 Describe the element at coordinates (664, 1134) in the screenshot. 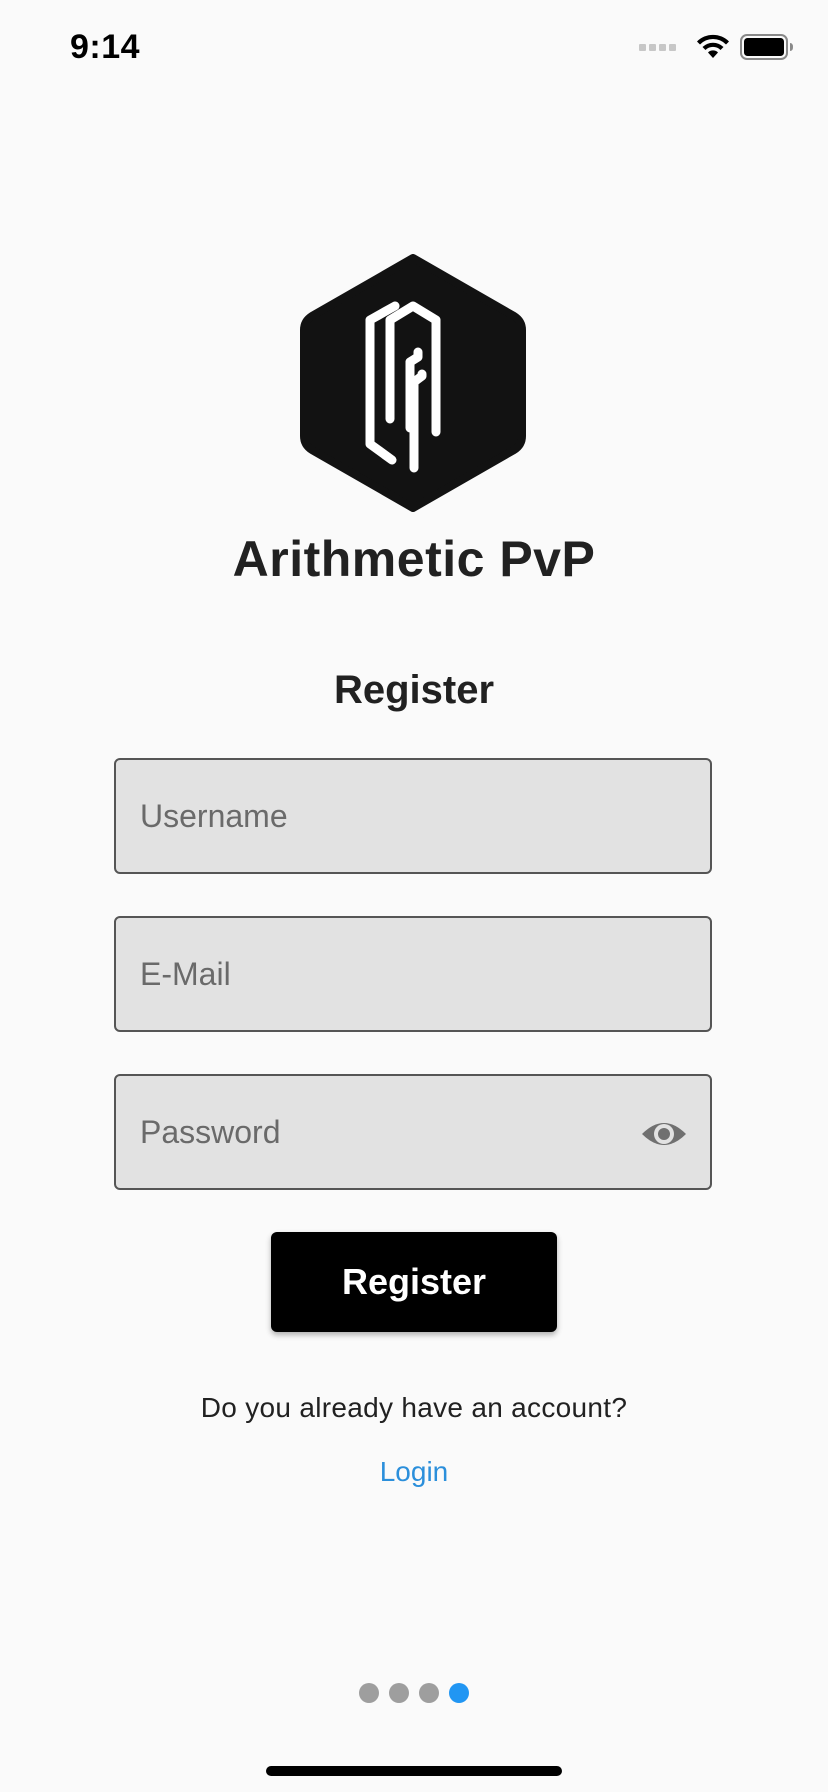

I see `eye-icon` at that location.